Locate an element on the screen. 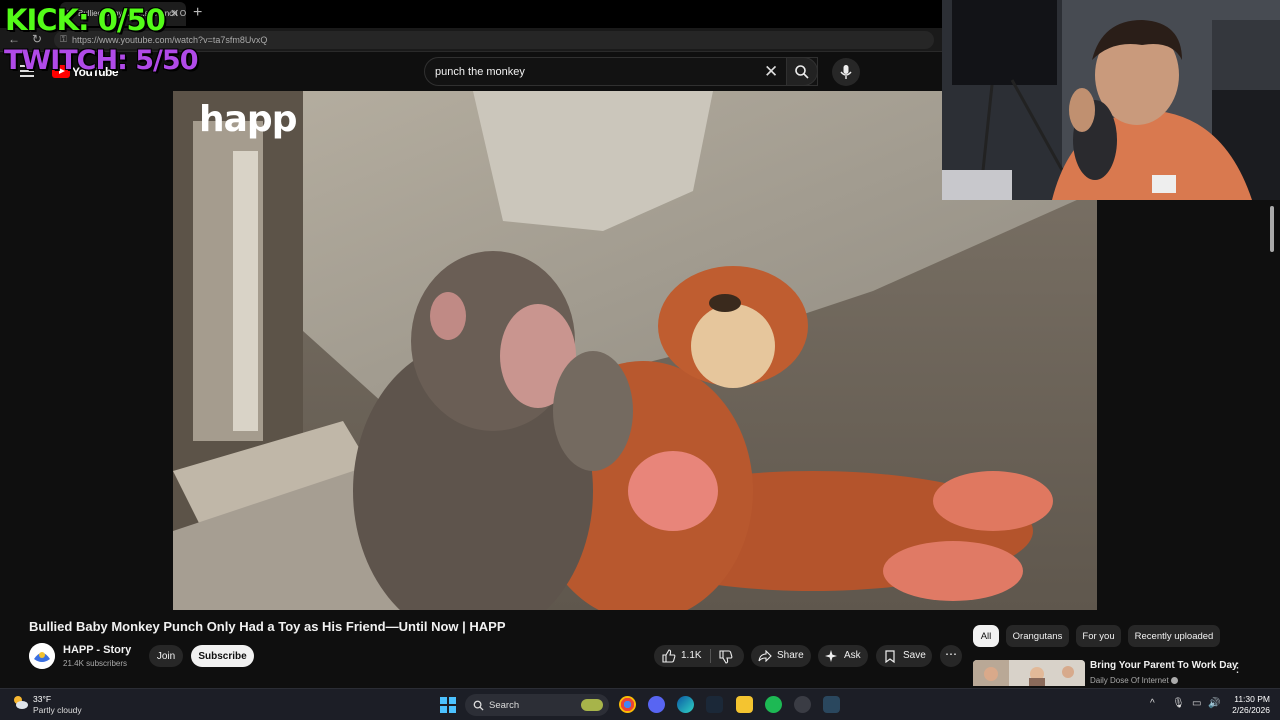 Image resolution: width=1280 pixels, height=720 pixels. tray-chevron-up-icon: ^ is located at coordinates (1152, 703).